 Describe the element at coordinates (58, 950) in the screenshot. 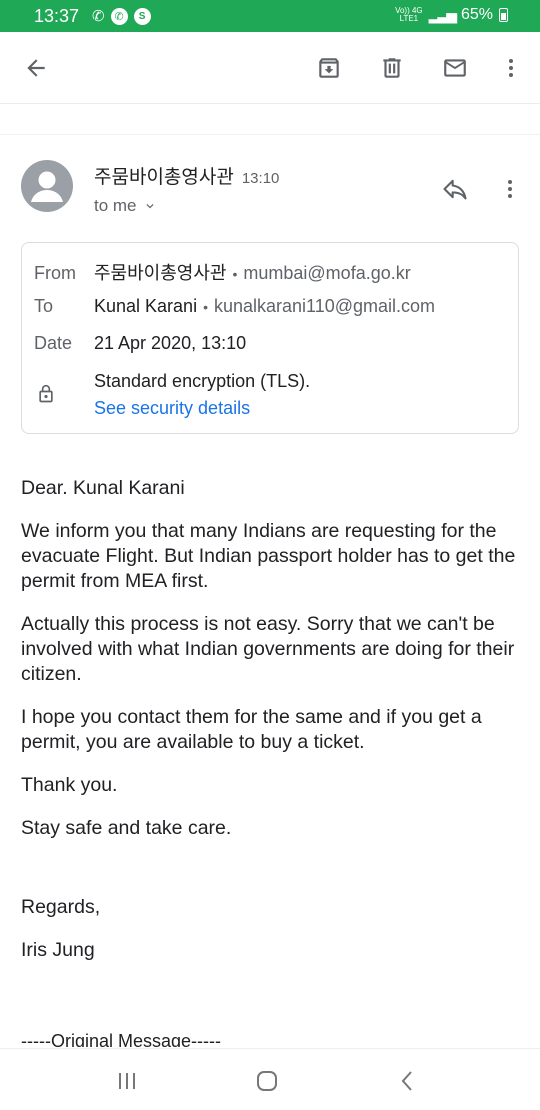

I see `signature: Iris Jung` at that location.